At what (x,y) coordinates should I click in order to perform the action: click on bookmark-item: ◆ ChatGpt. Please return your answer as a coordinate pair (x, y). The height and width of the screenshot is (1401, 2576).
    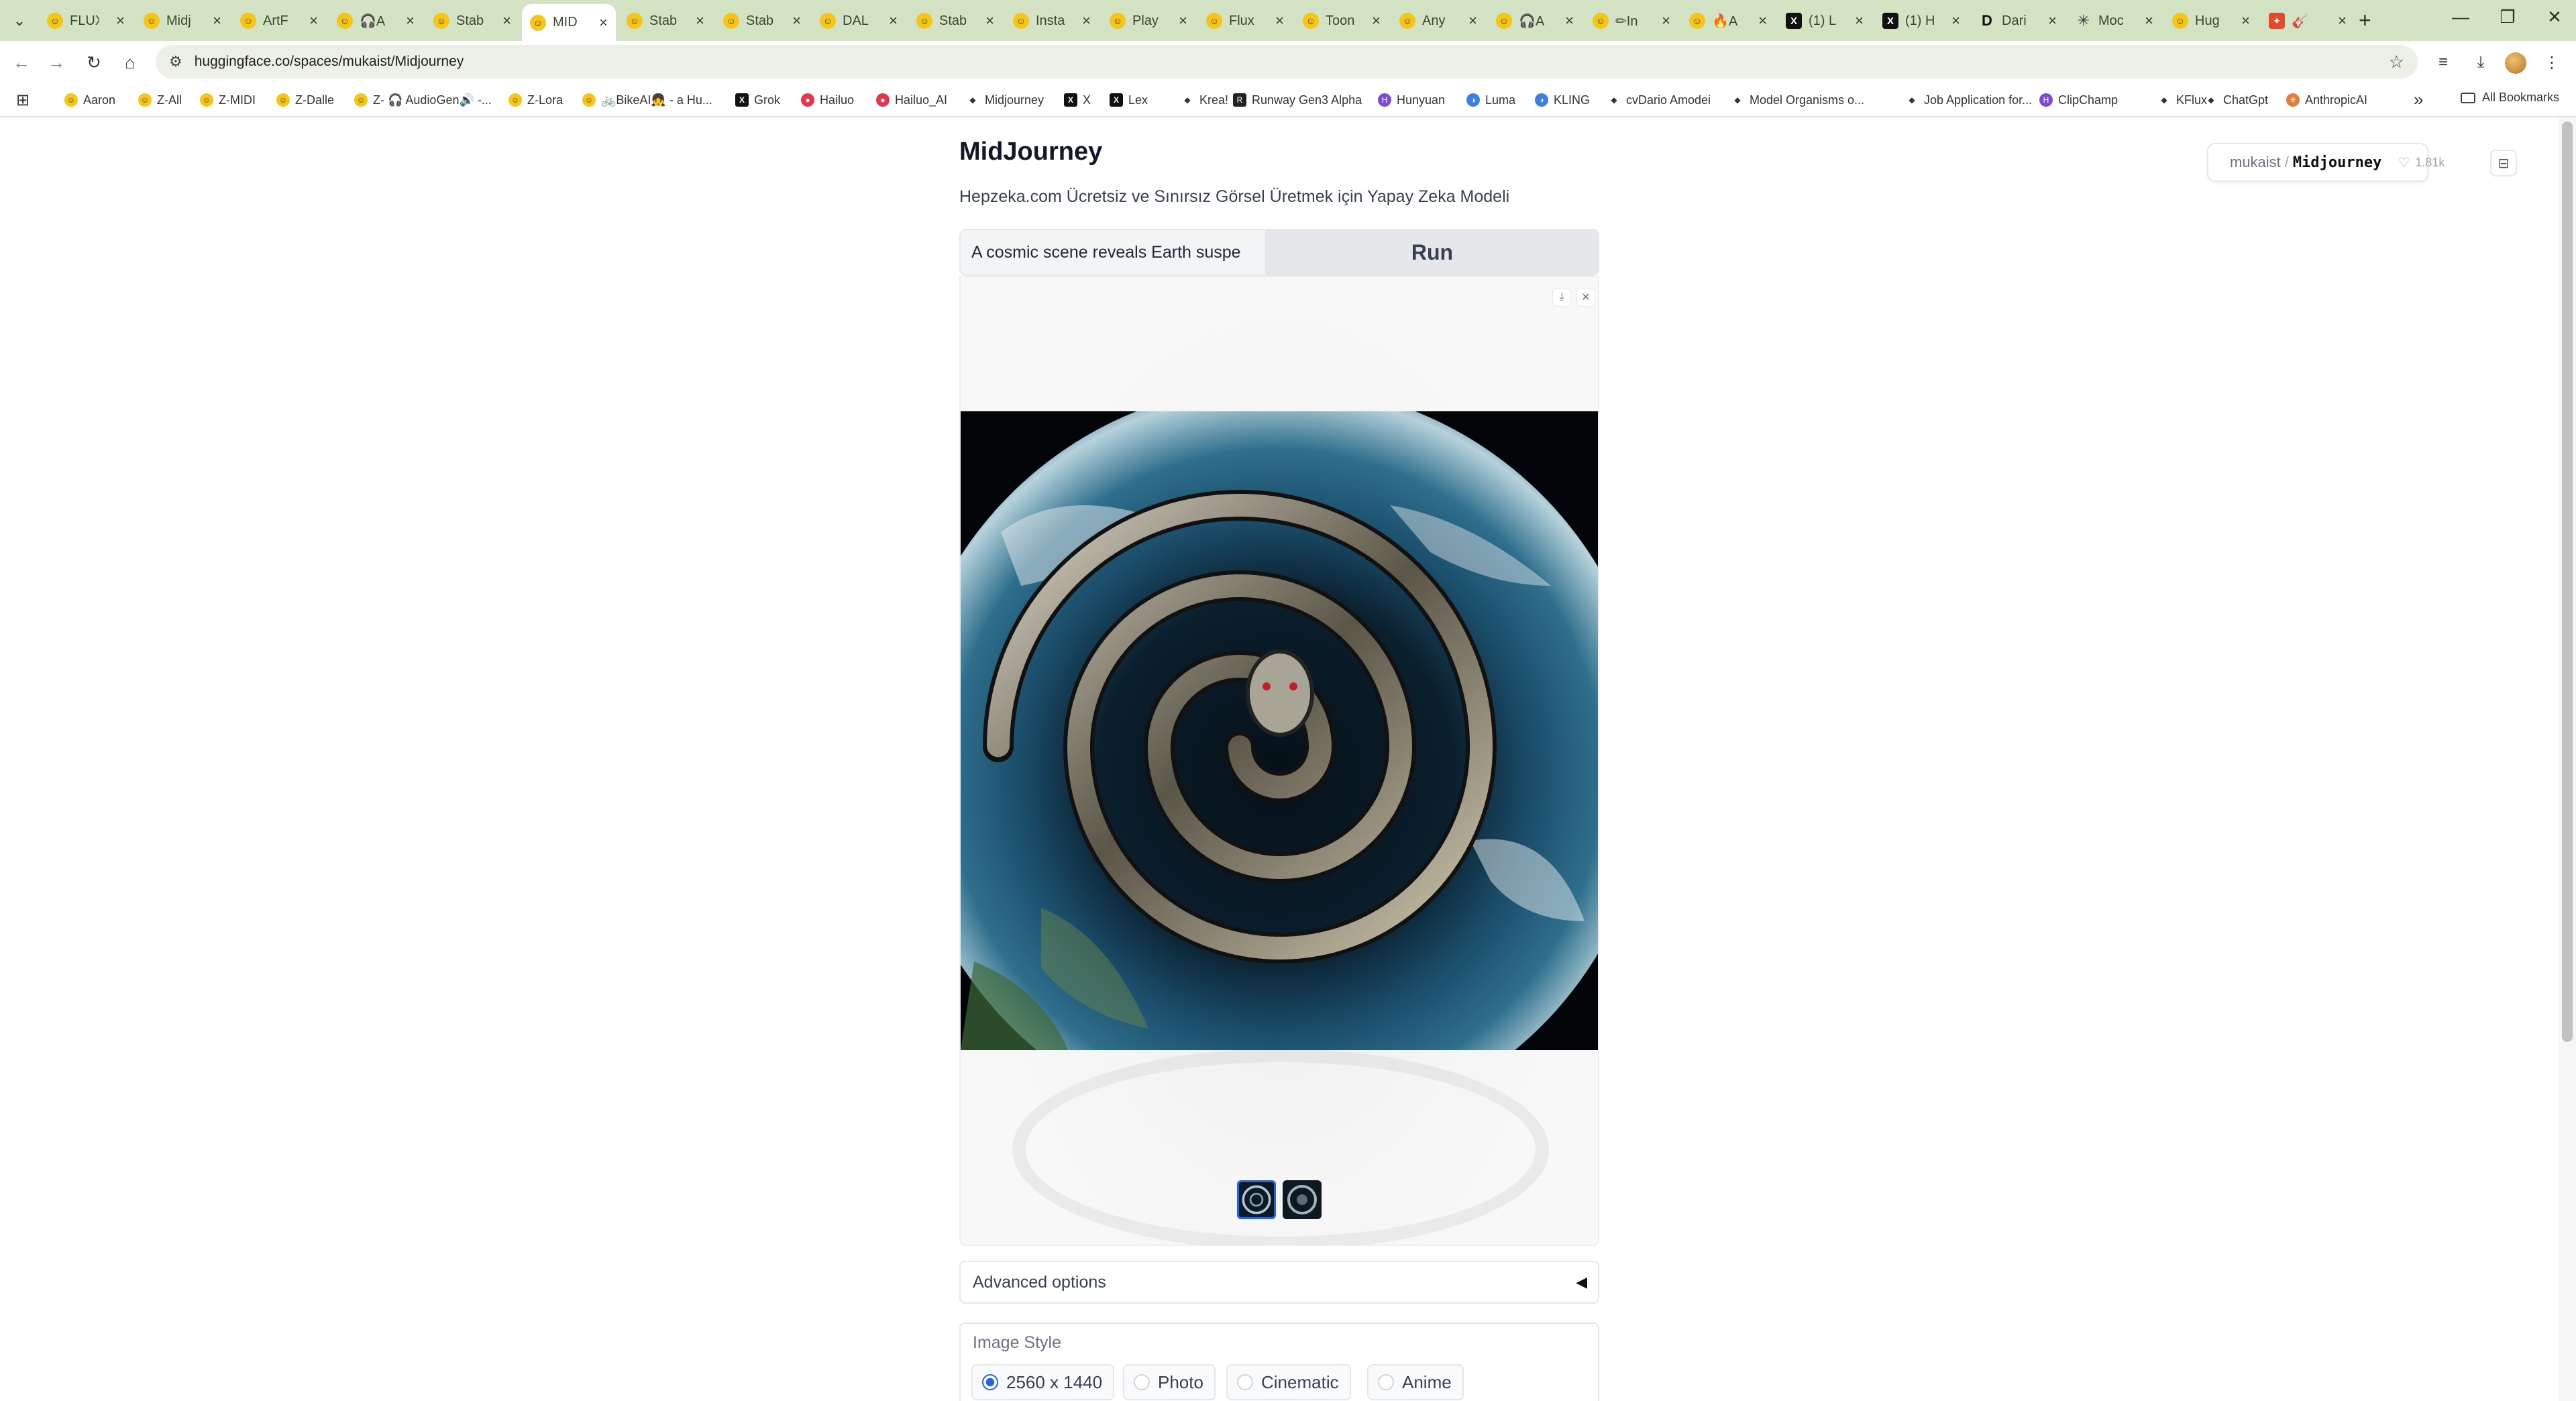
    Looking at the image, I should click on (2236, 100).